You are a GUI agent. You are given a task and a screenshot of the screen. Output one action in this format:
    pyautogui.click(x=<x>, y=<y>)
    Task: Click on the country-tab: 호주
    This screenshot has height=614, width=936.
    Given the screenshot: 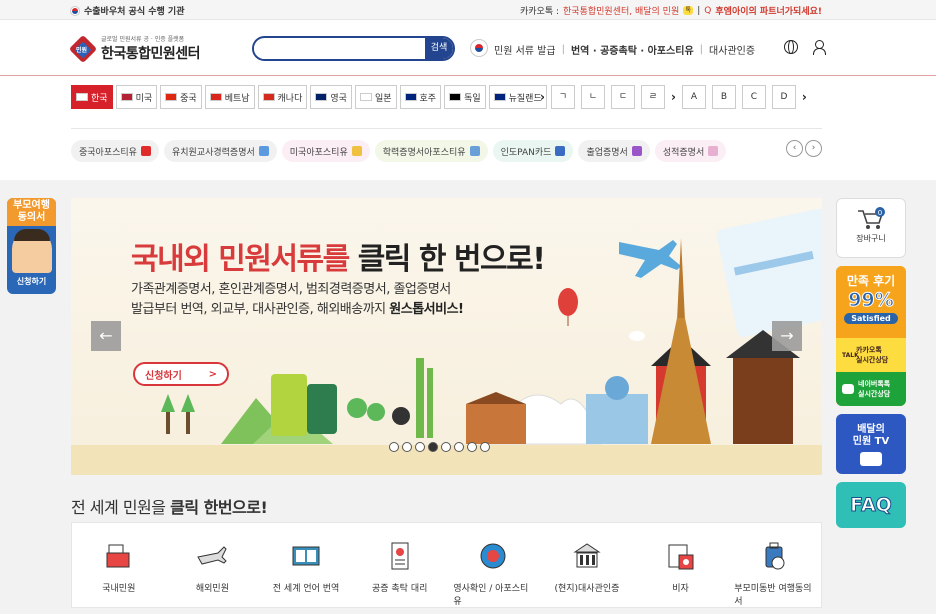 What is the action you would take?
    pyautogui.click(x=420, y=97)
    